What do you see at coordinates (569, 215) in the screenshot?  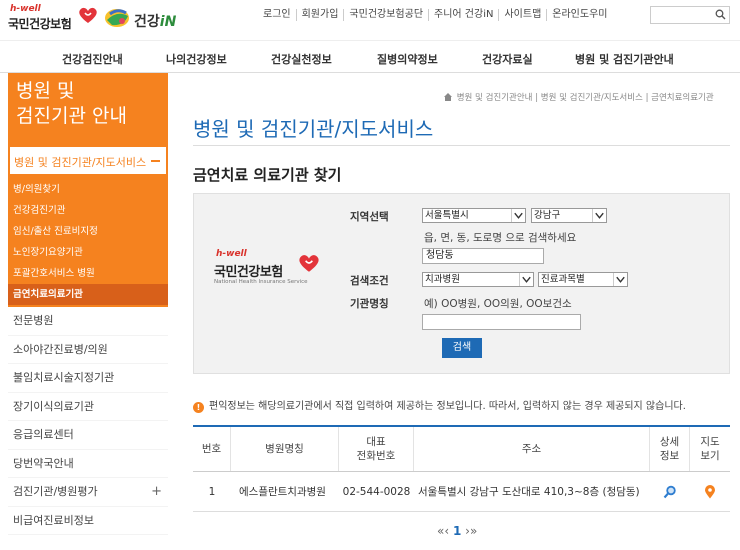 I see `region-district-select: 강남구` at bounding box center [569, 215].